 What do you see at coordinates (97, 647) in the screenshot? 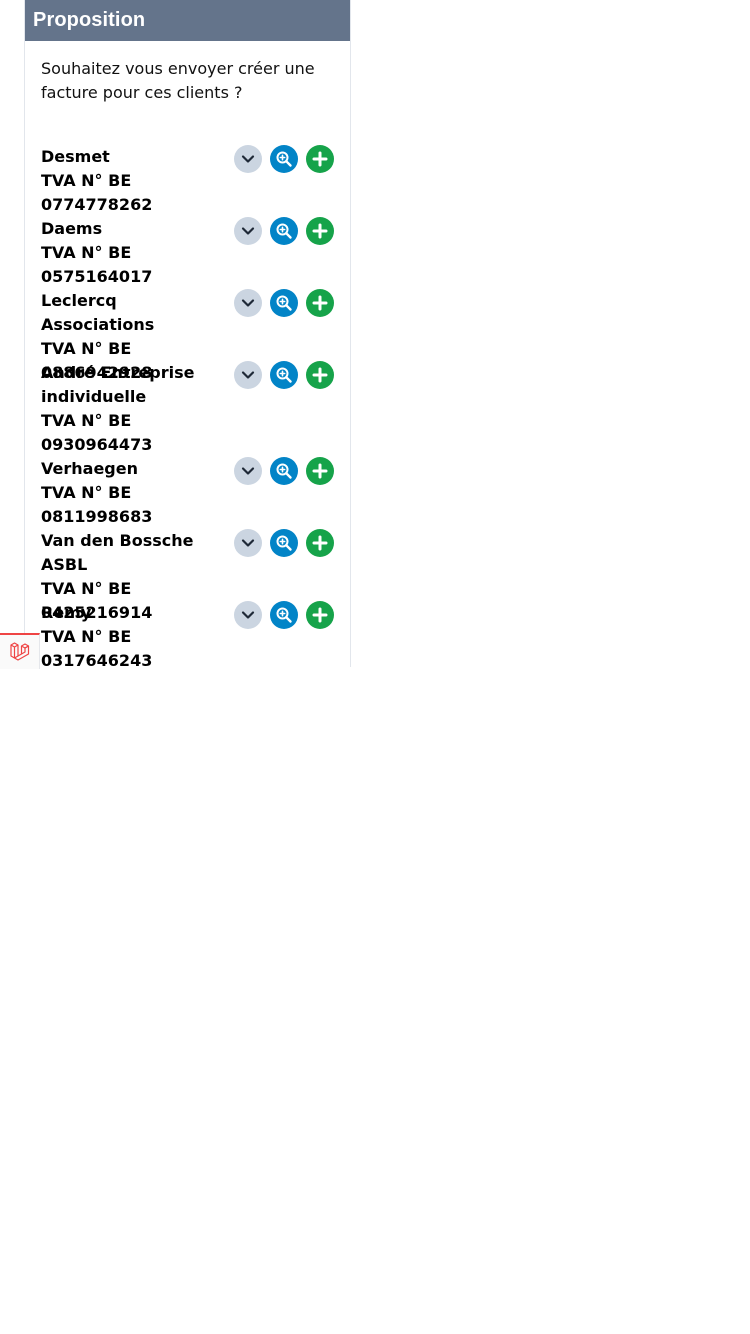
I see `client-vat-number: TVA N° BE 0317646243` at bounding box center [97, 647].